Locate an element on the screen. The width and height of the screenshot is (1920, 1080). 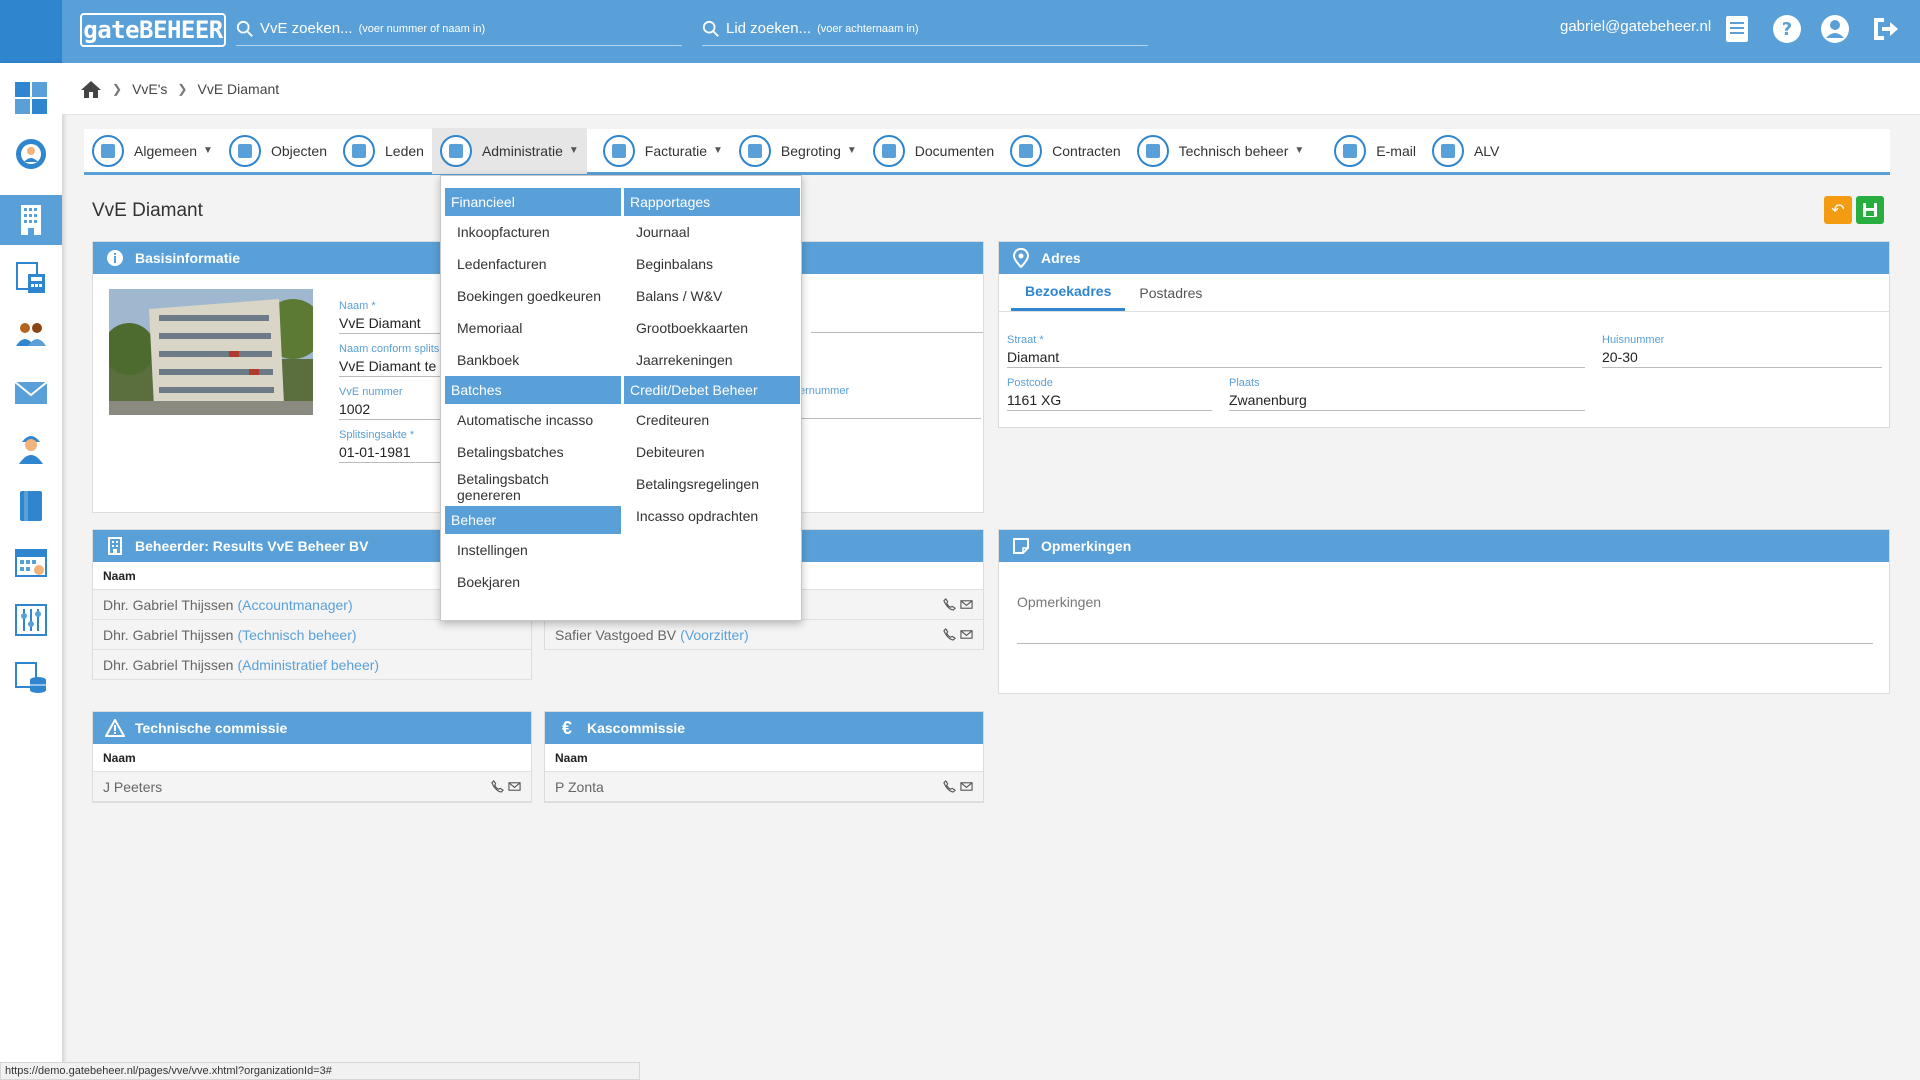
menu-item-betalingsbatch-genereren: Betalingsbatch genereren is located at coordinates (533, 487).